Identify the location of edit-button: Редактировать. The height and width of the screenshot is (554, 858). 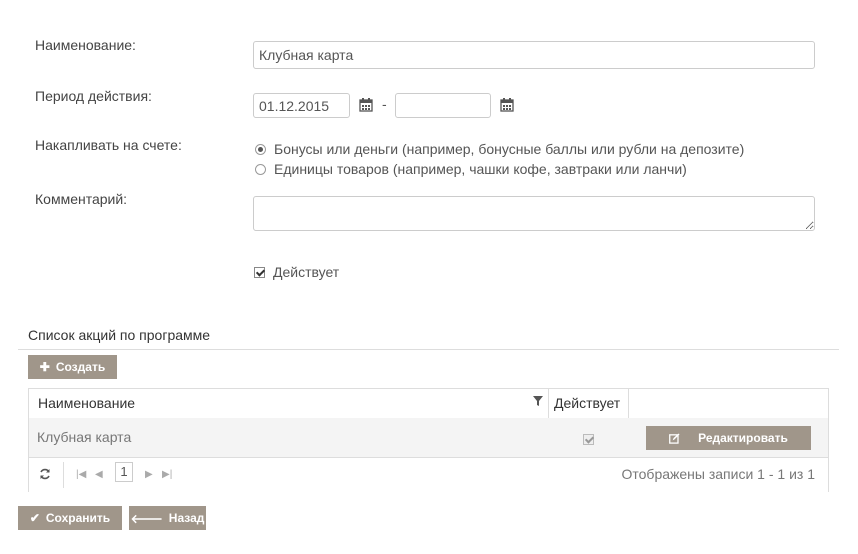
(728, 438).